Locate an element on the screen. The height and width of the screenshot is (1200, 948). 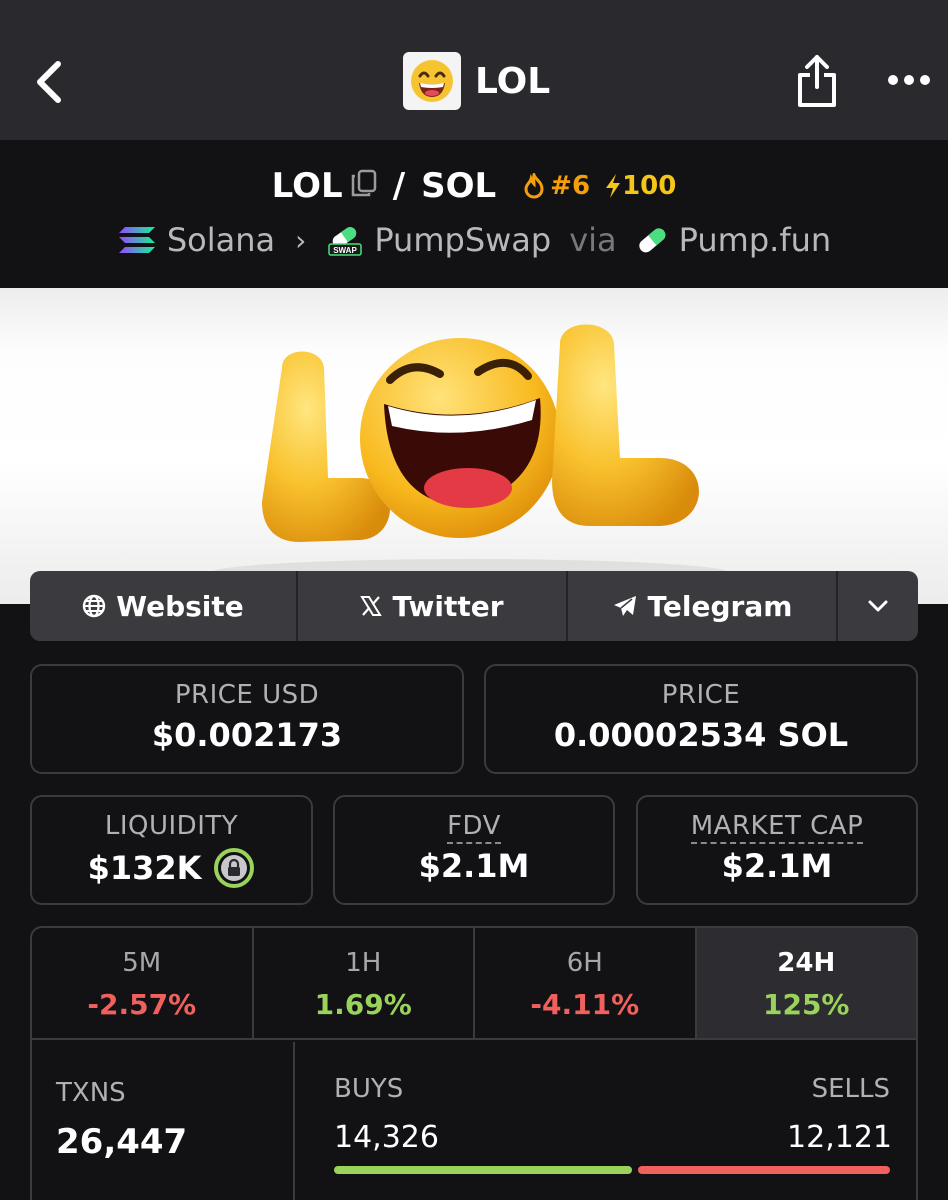
fdv-label: FDV is located at coordinates (474, 827).